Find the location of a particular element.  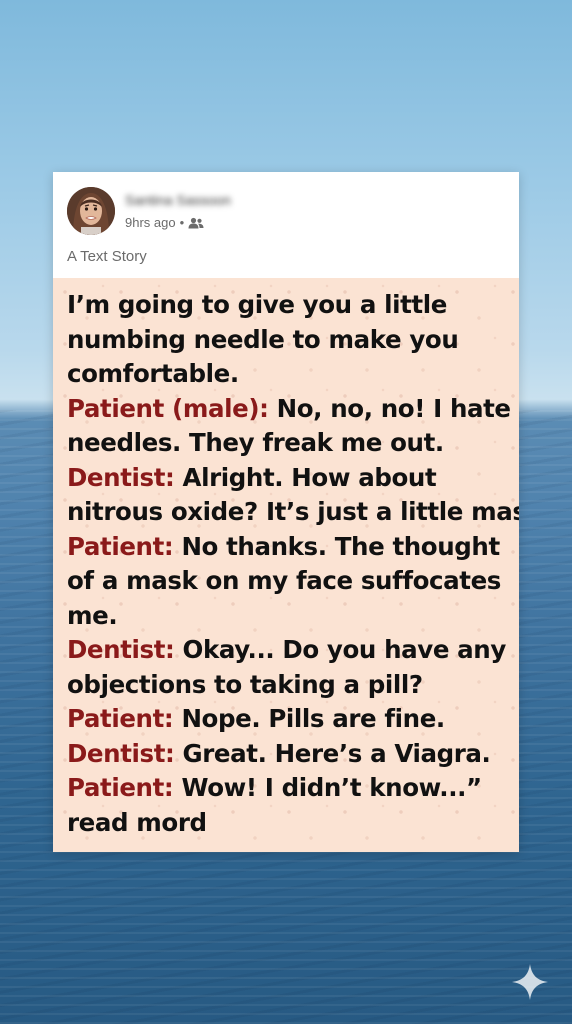

avatar-face-icon is located at coordinates (91, 211).